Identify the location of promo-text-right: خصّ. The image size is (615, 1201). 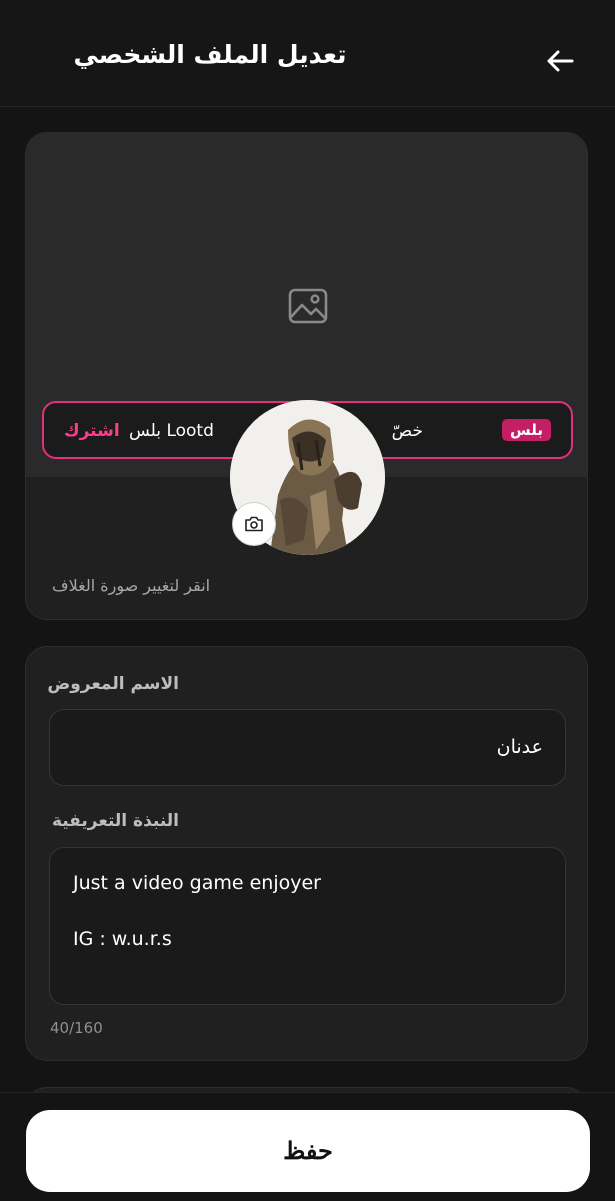
(407, 431).